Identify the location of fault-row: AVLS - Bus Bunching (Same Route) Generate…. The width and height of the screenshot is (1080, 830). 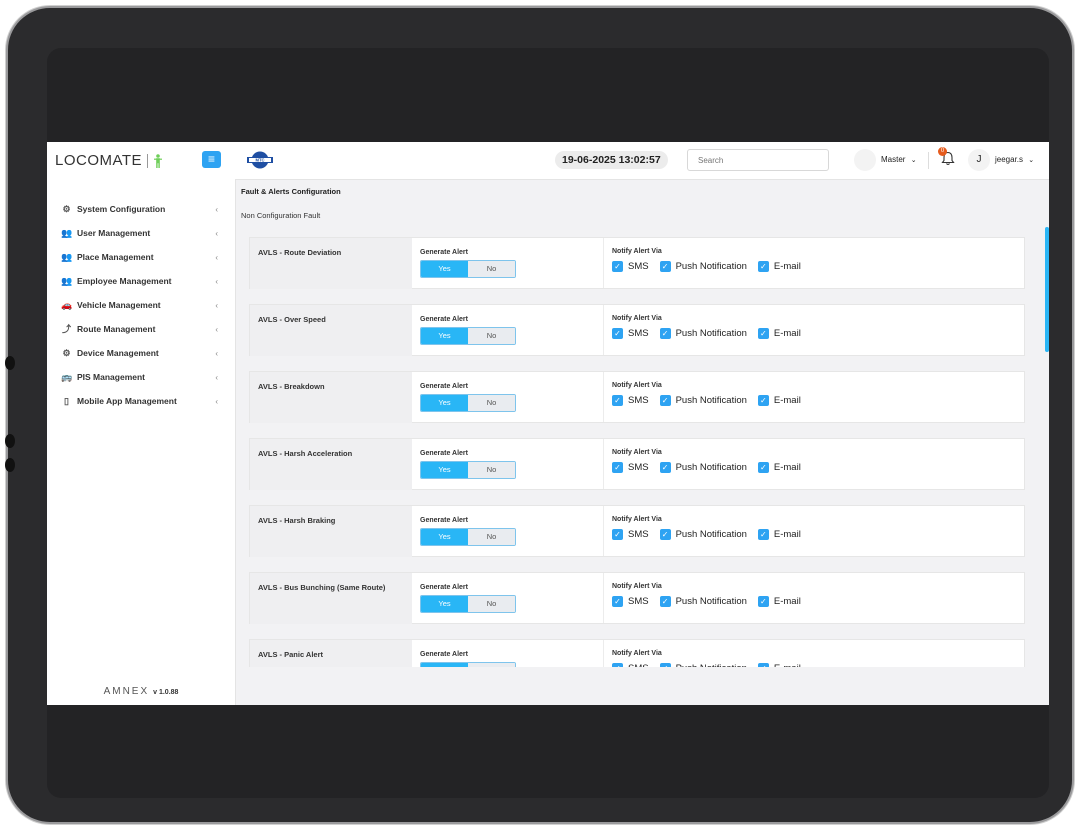
(637, 598).